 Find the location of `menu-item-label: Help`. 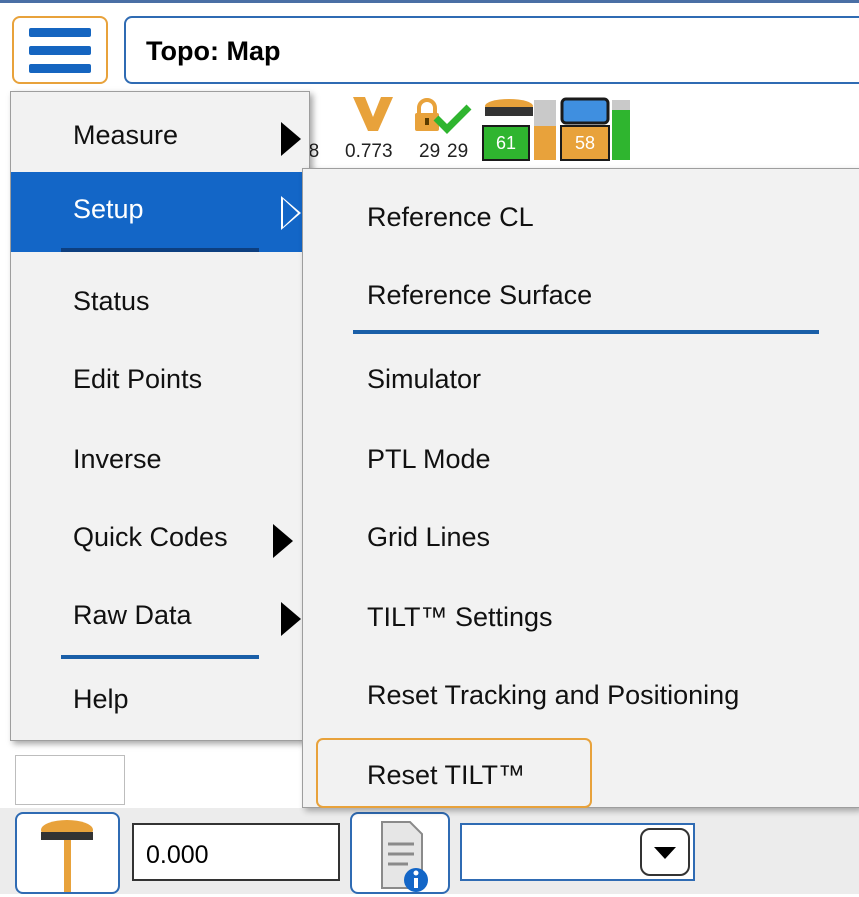

menu-item-label: Help is located at coordinates (101, 699).